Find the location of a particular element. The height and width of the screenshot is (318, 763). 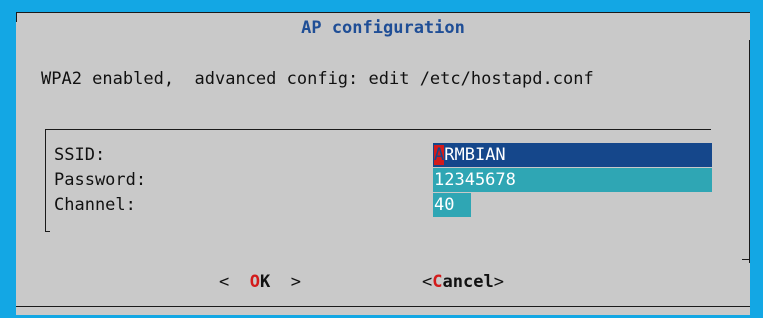

channel-input: 40 is located at coordinates (452, 205).